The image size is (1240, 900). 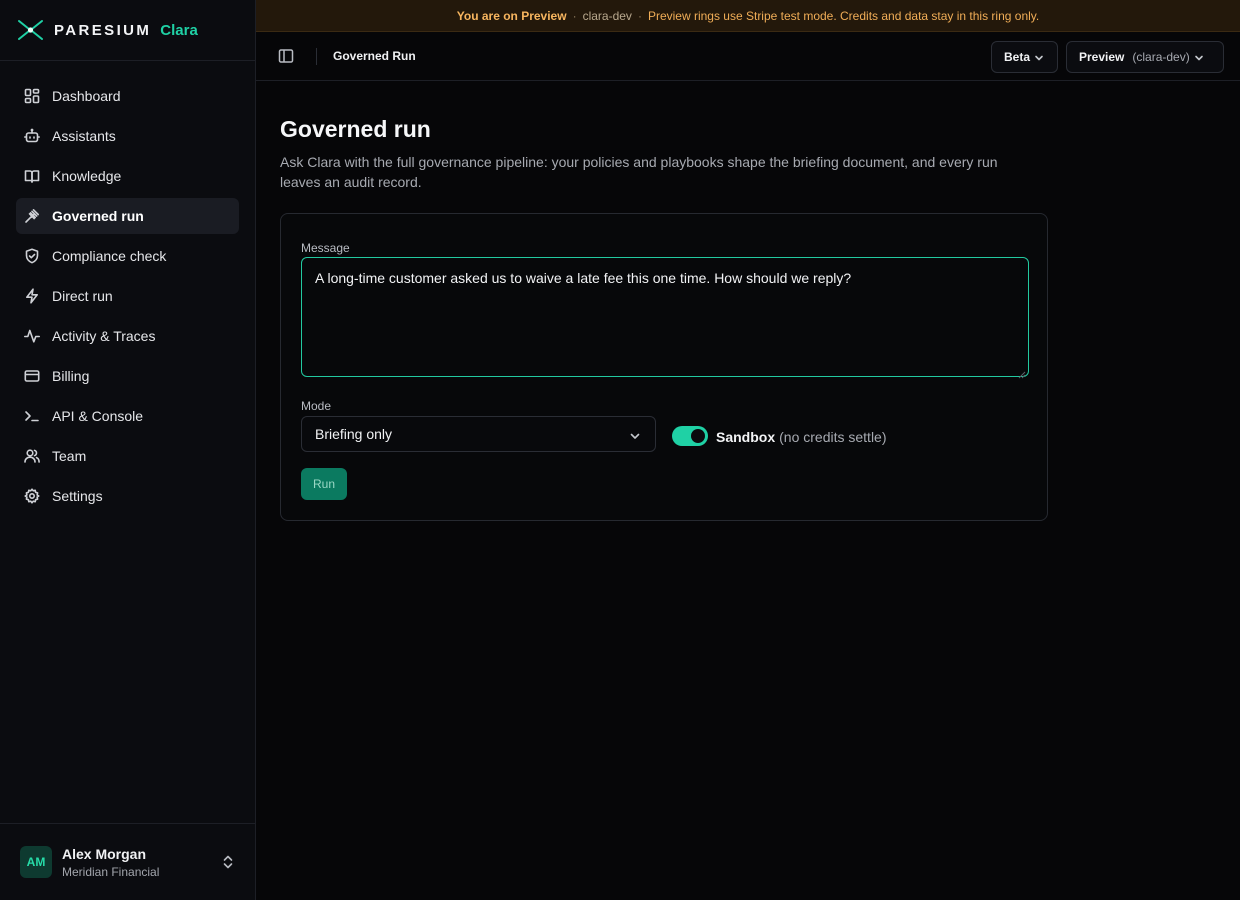 I want to click on sandbox-label-group: Sandbox (no credits settle), so click(x=801, y=437).